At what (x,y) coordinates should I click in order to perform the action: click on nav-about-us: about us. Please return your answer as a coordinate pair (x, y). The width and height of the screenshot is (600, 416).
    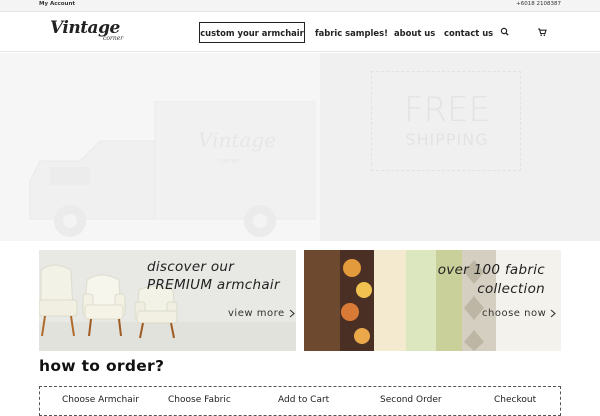
    Looking at the image, I should click on (414, 32).